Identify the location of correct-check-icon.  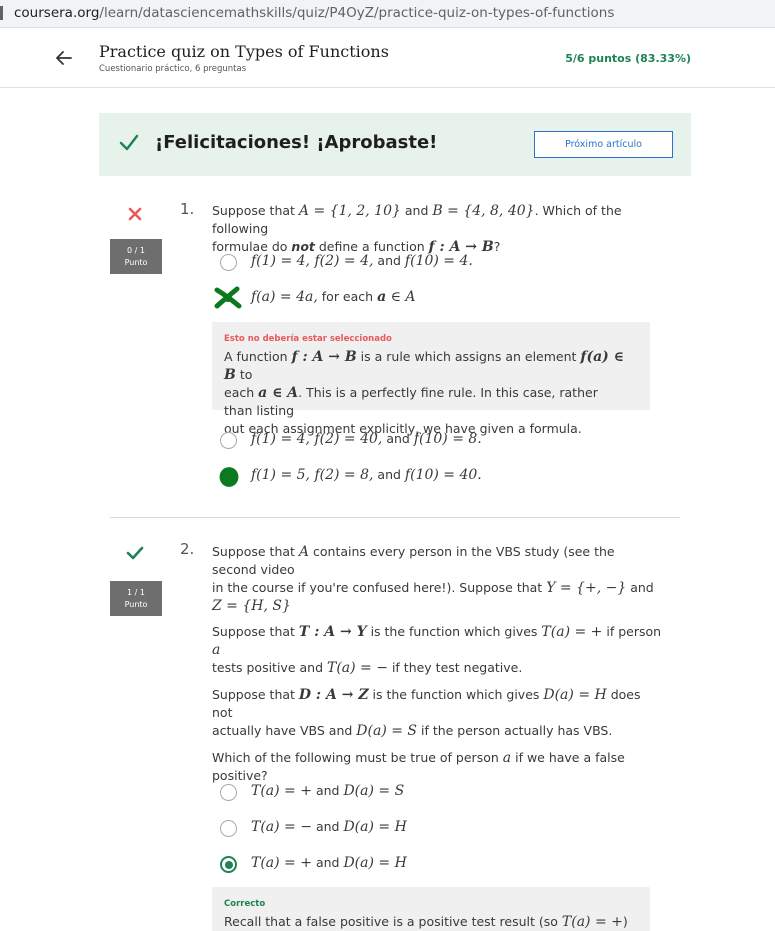
(135, 553).